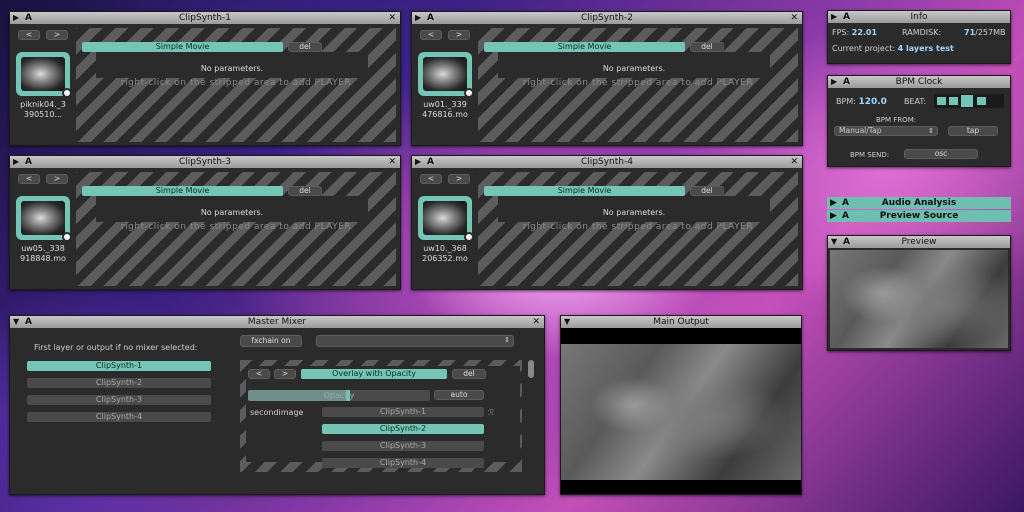  What do you see at coordinates (119, 366) in the screenshot?
I see `layer-item-1: ClipSynth-1` at bounding box center [119, 366].